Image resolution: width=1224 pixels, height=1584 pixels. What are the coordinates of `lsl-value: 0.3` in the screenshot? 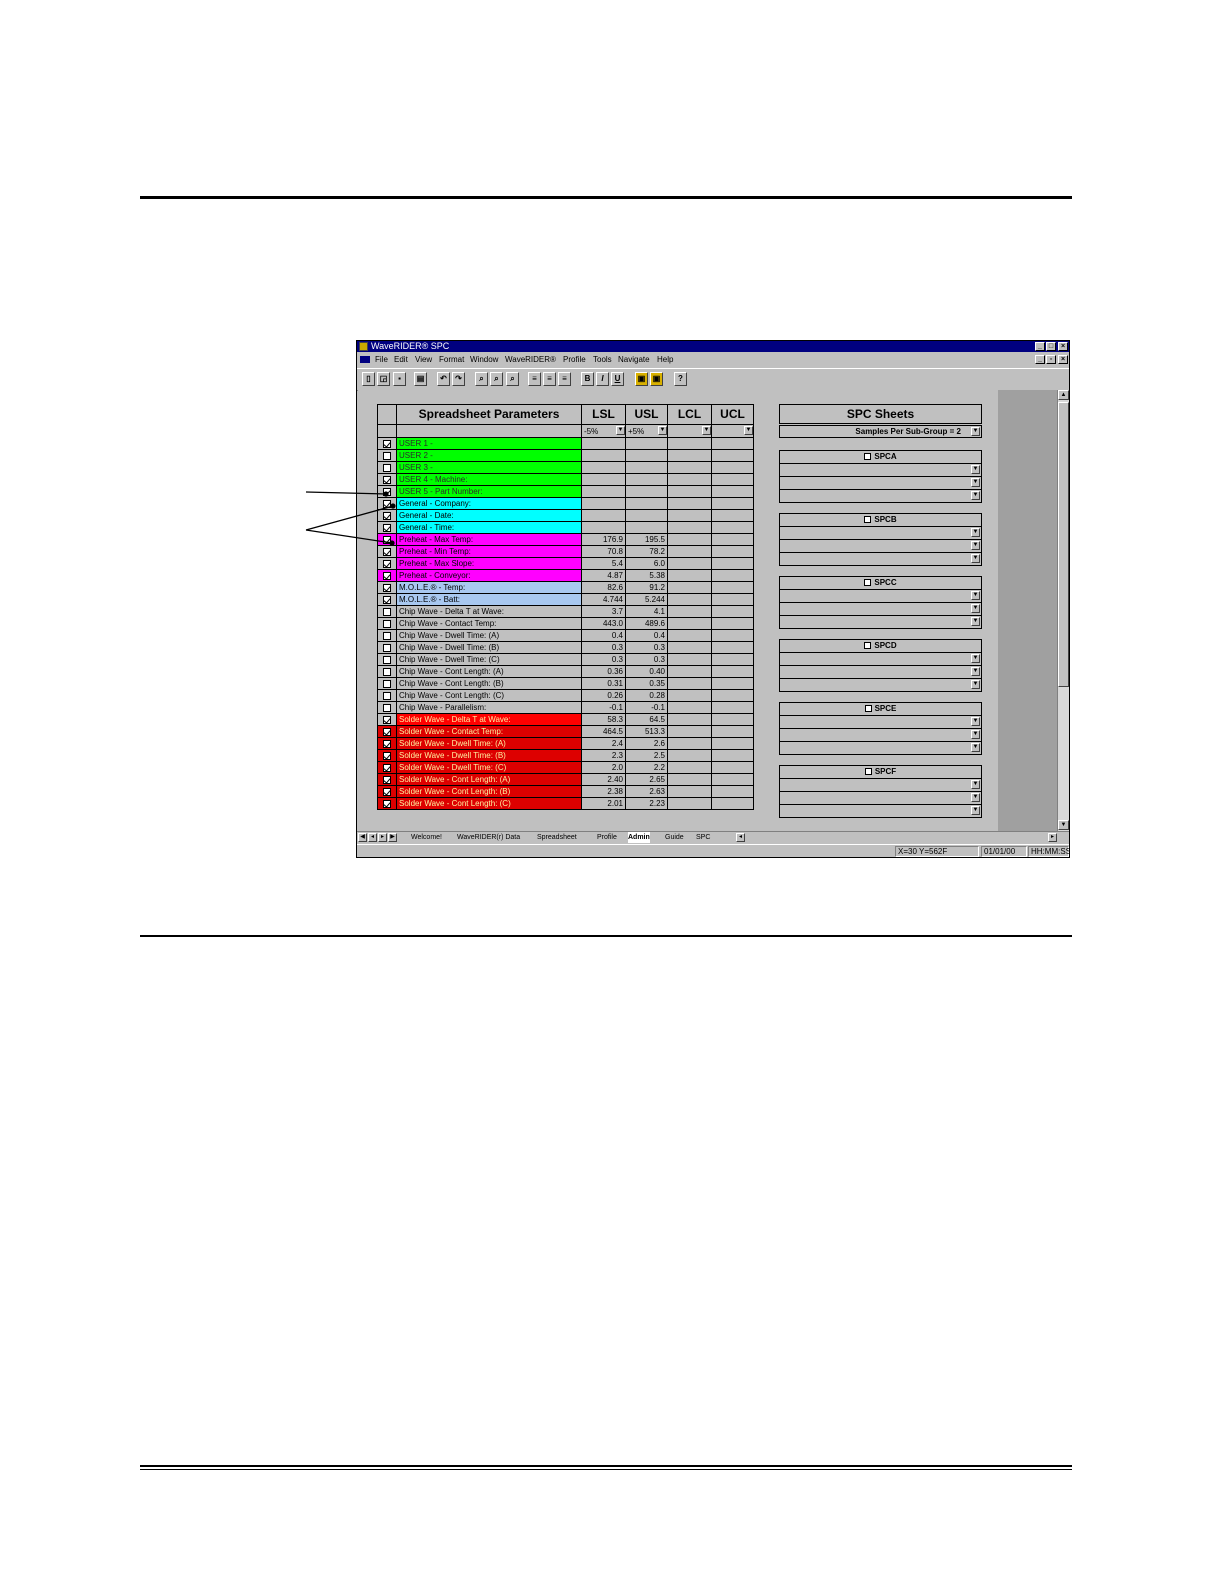 It's located at (603, 659).